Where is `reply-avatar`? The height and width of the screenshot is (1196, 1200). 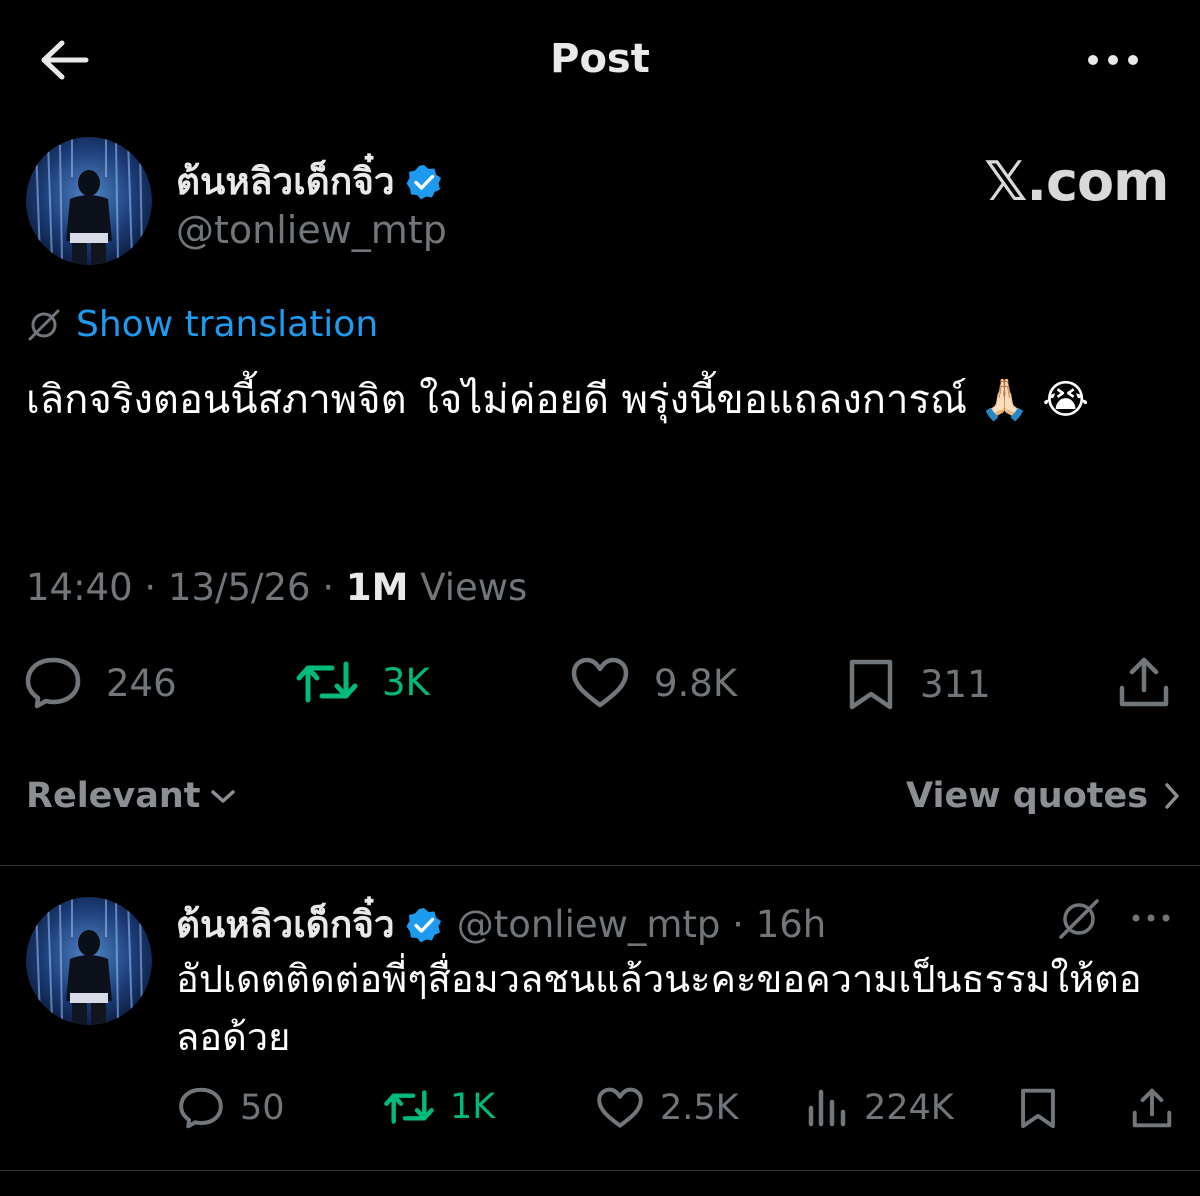 reply-avatar is located at coordinates (89, 961).